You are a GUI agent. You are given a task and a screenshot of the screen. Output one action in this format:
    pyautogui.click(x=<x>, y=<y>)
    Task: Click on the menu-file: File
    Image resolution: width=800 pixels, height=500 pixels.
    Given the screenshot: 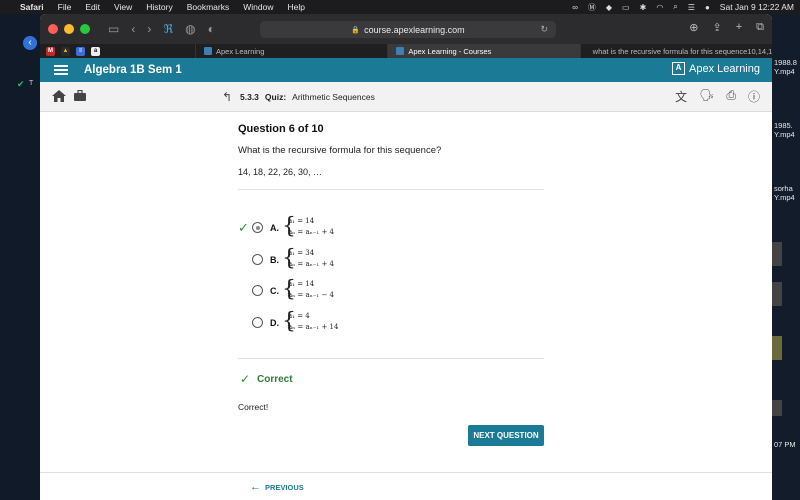 What is the action you would take?
    pyautogui.click(x=65, y=7)
    